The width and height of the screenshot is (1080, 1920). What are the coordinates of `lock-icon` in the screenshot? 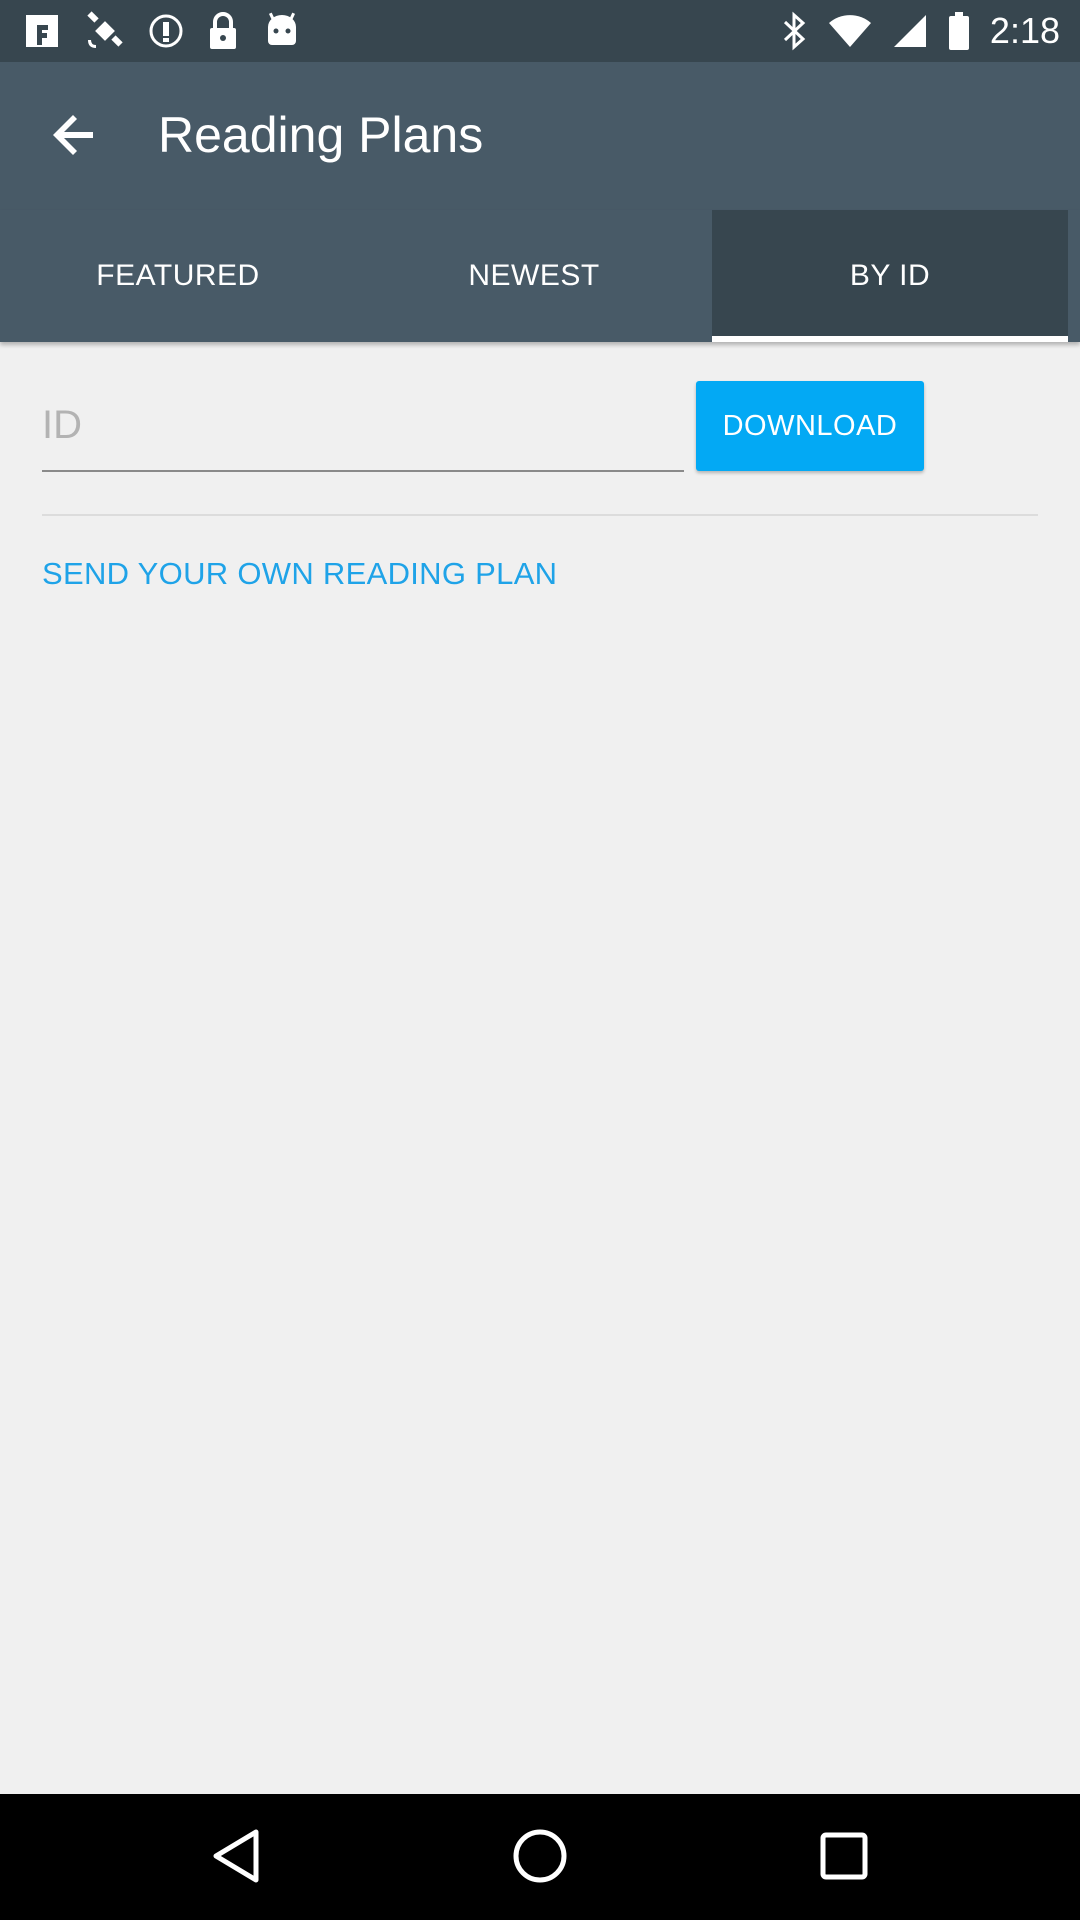 It's located at (223, 31).